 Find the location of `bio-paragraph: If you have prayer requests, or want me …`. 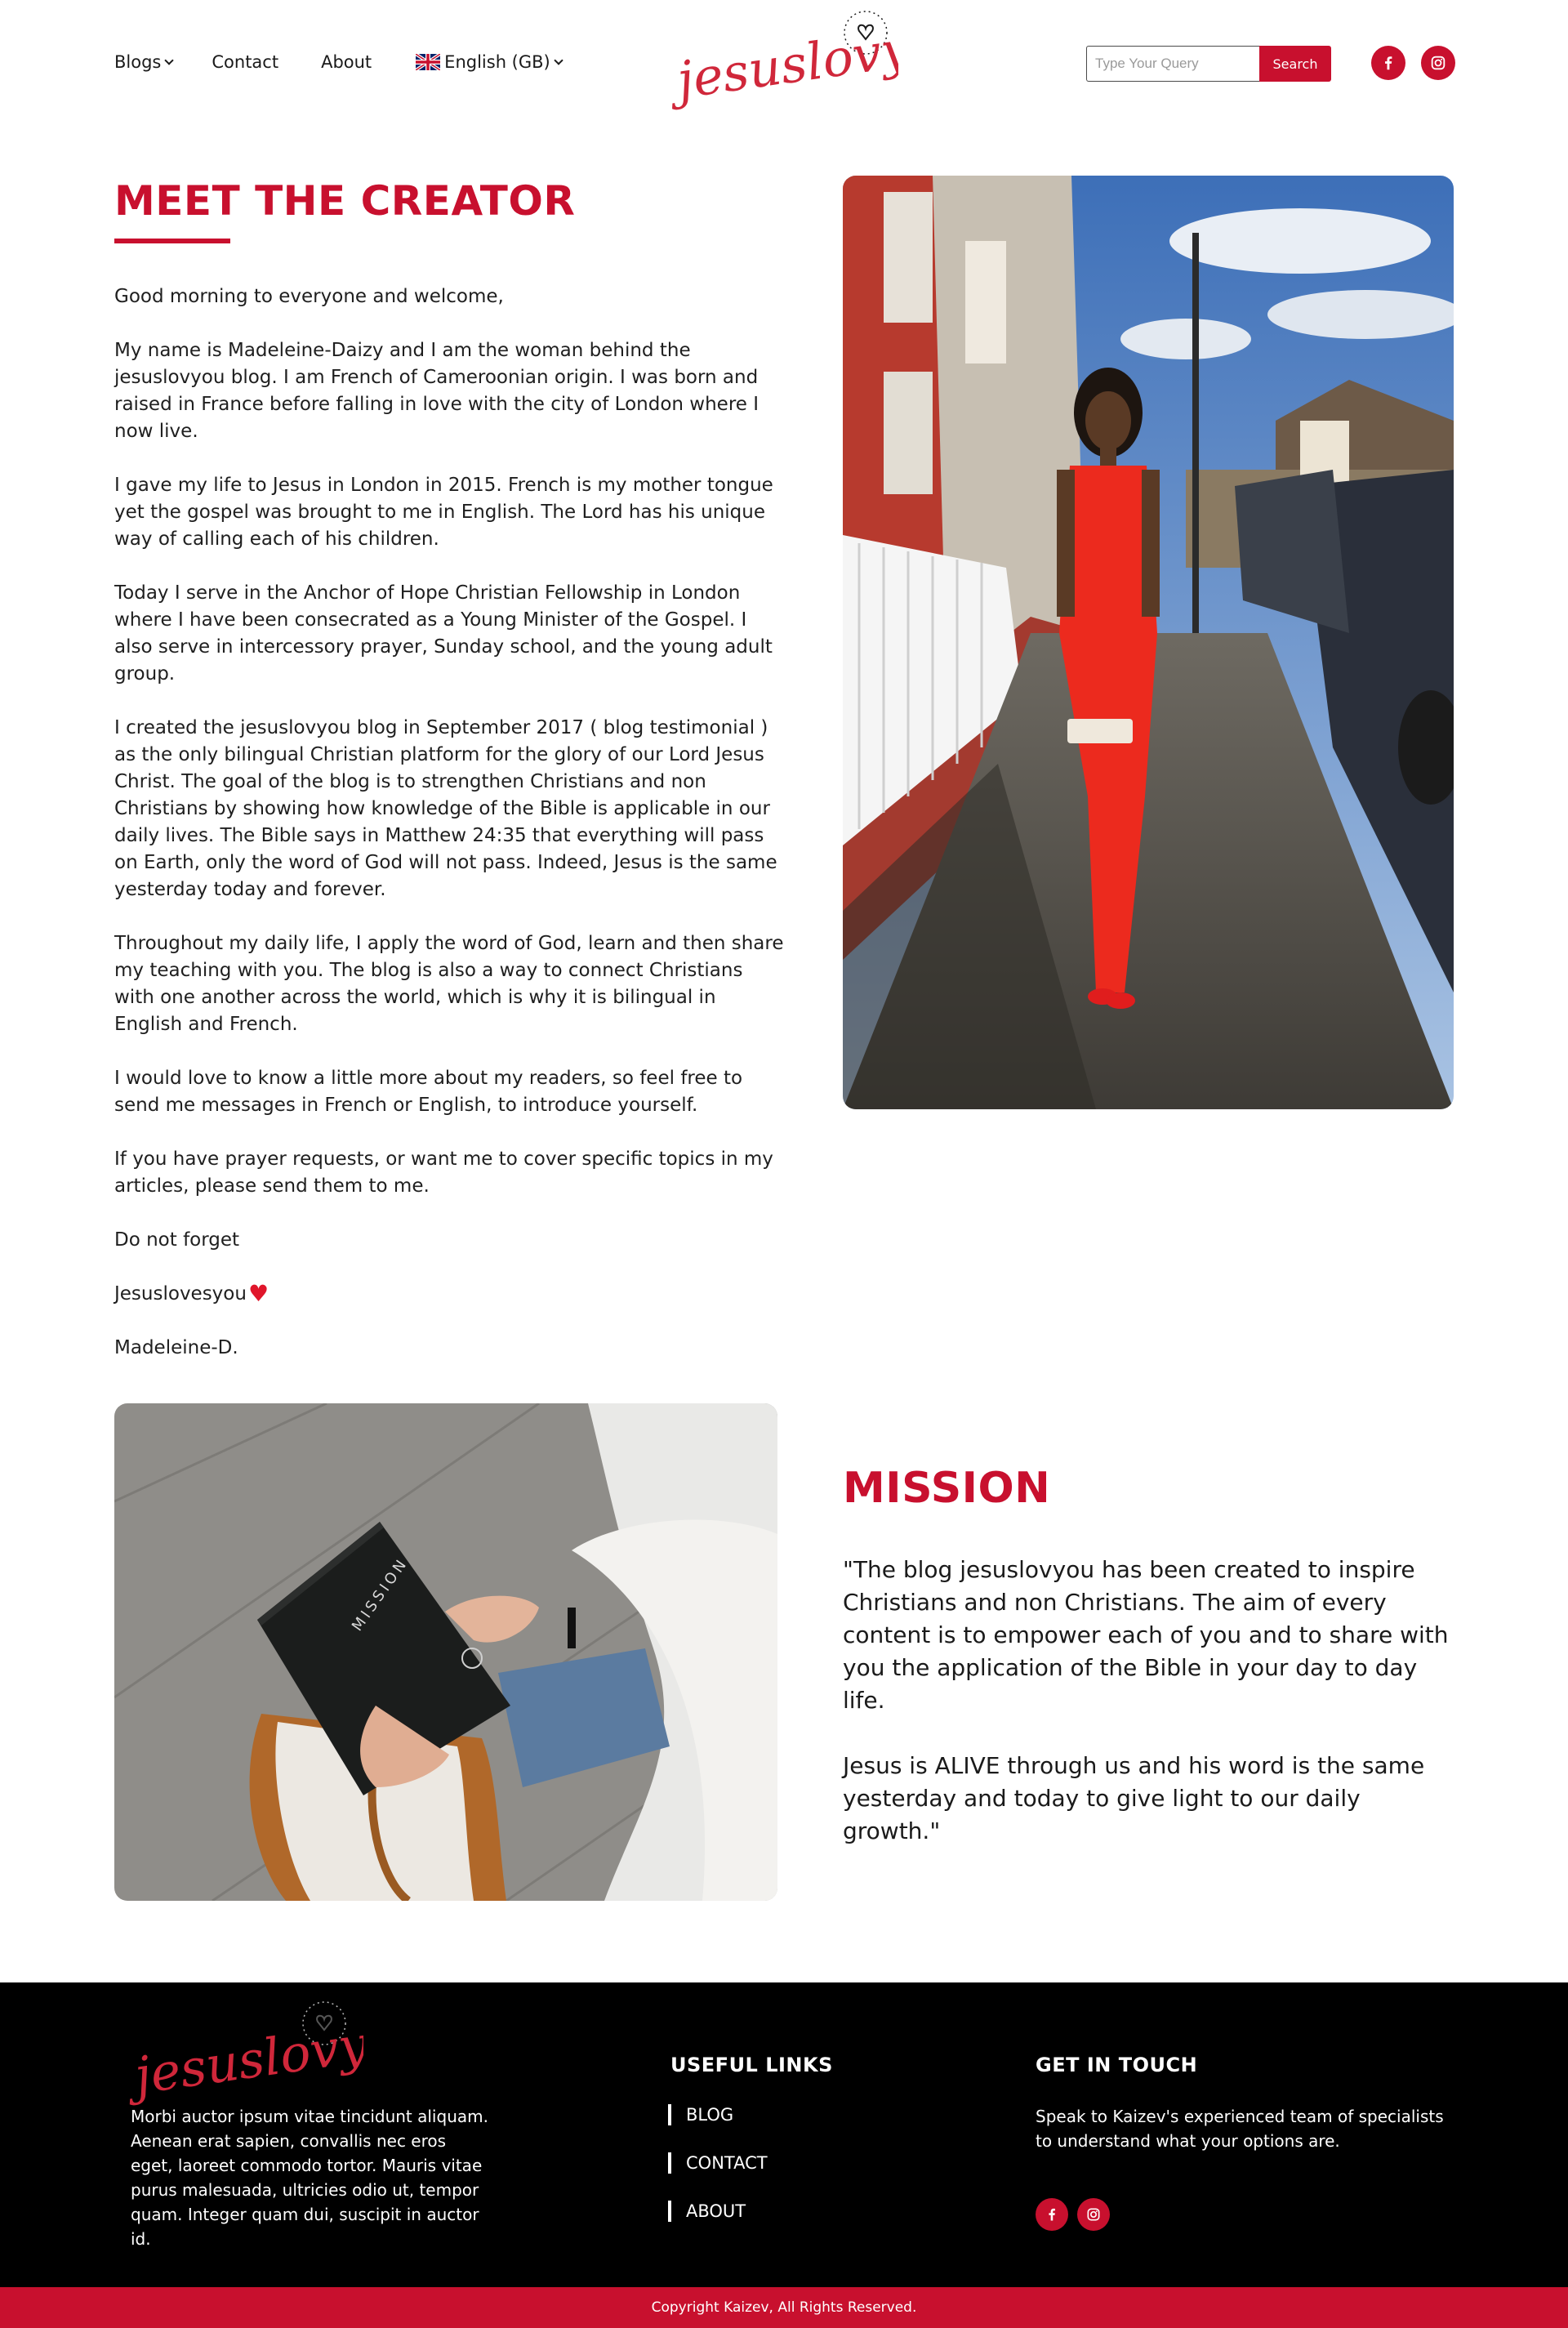

bio-paragraph: If you have prayer requests, or want me … is located at coordinates (443, 1173).